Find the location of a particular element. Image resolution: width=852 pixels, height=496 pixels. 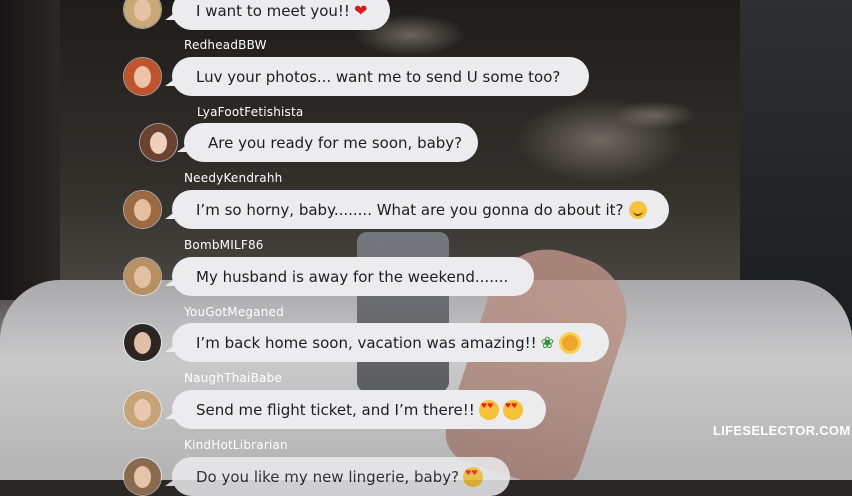

message-bubble: Send me flight ticket, and I’m there!! is located at coordinates (355, 409).